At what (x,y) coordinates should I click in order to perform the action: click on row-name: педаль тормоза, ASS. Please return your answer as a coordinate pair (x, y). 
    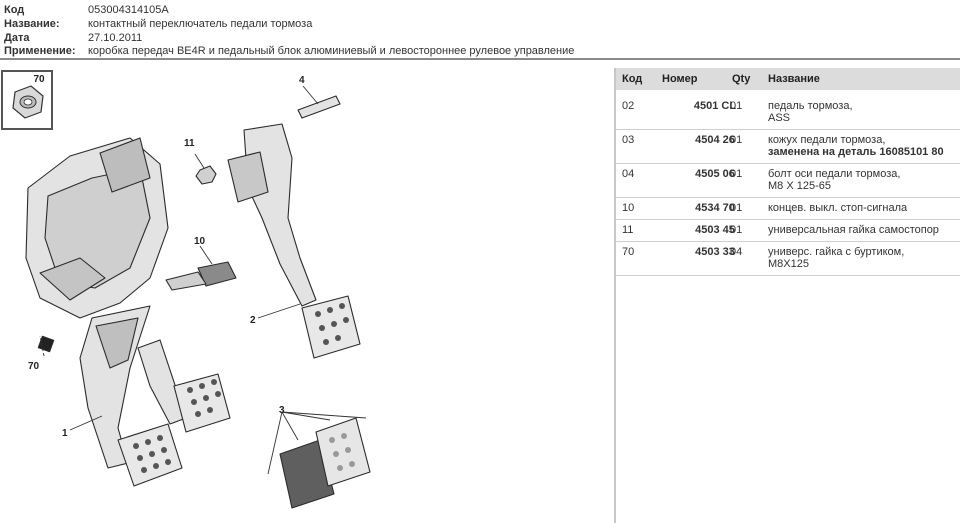
    Looking at the image, I should click on (863, 112).